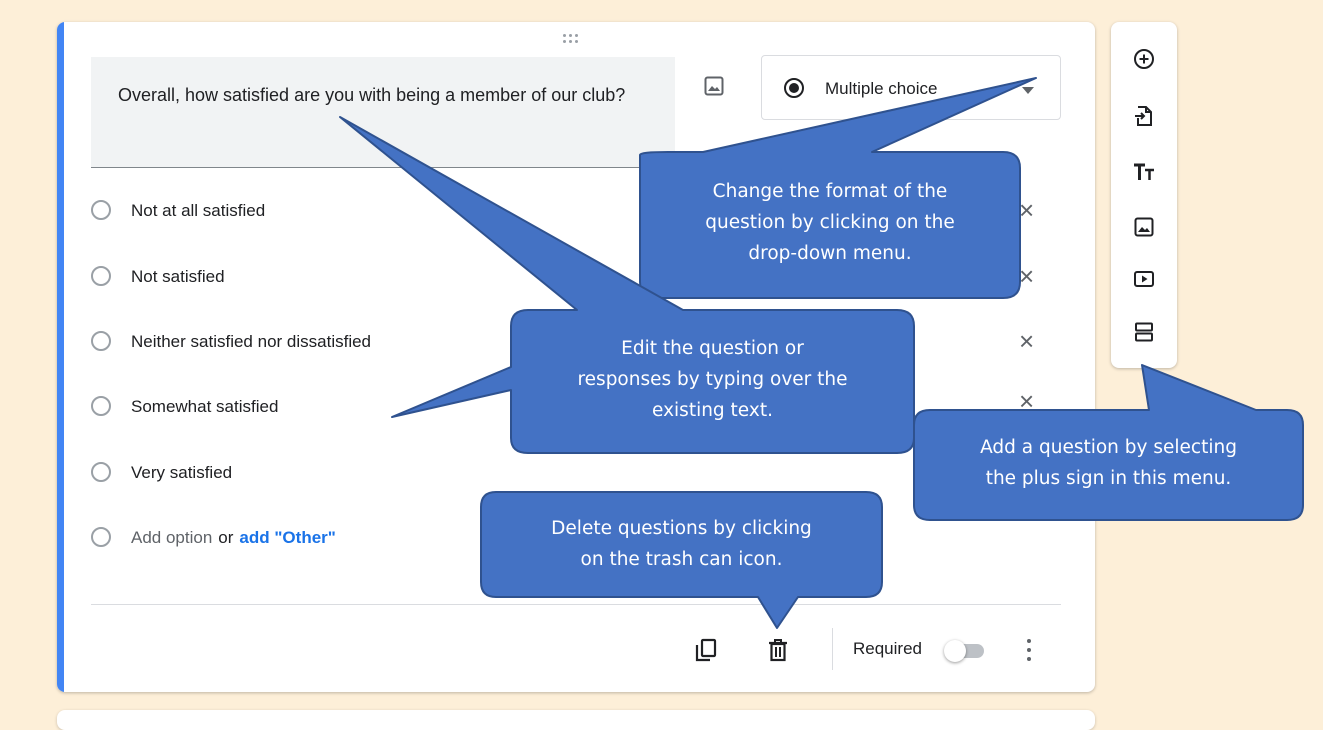 The width and height of the screenshot is (1323, 730). What do you see at coordinates (1144, 195) in the screenshot?
I see `floating-toolbar` at bounding box center [1144, 195].